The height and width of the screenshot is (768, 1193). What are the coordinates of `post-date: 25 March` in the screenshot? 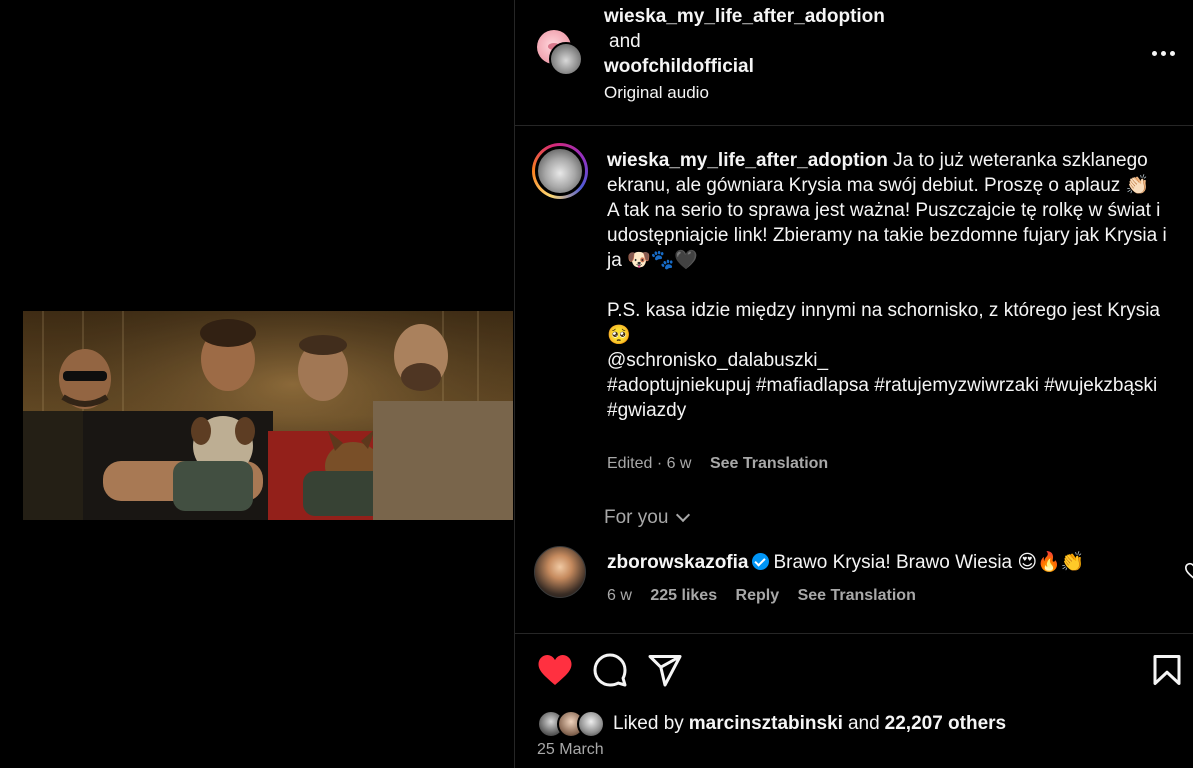 It's located at (570, 749).